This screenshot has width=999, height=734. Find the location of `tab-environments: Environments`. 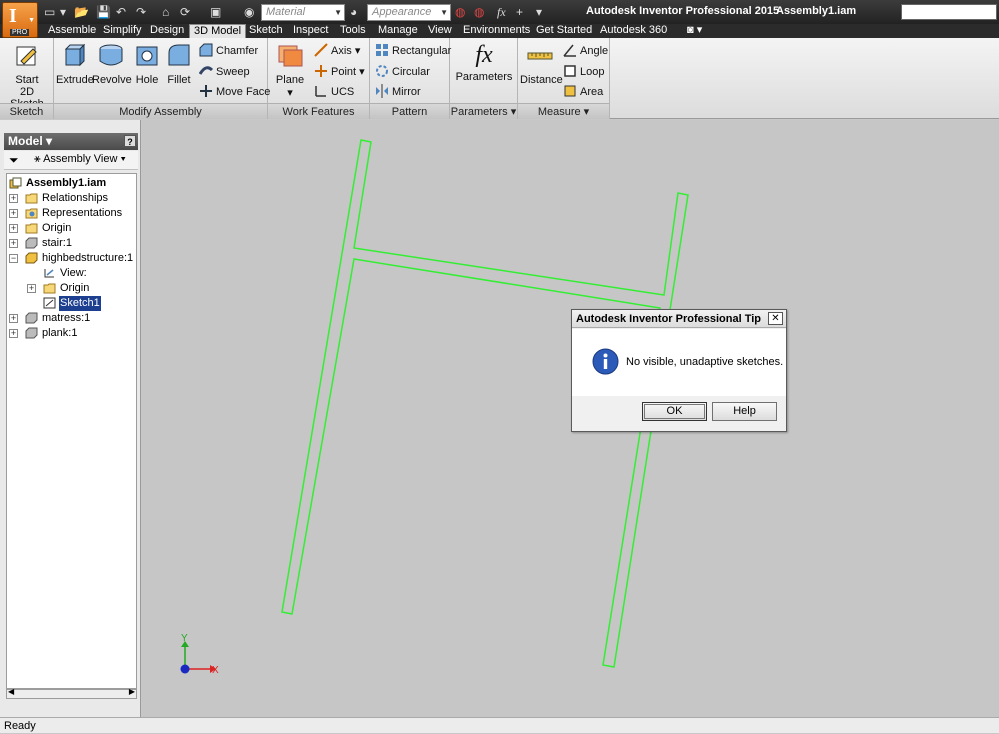

tab-environments: Environments is located at coordinates (496, 31).